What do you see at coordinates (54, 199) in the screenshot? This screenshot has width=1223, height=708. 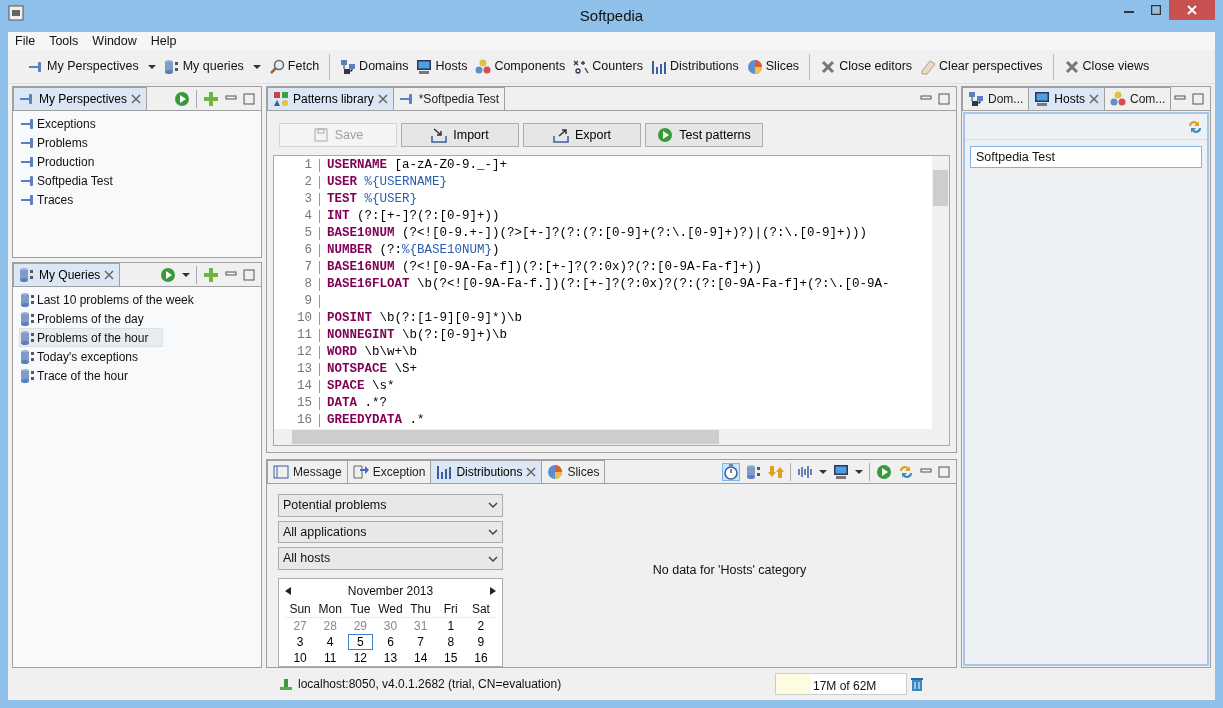 I see `list-item: Traces` at bounding box center [54, 199].